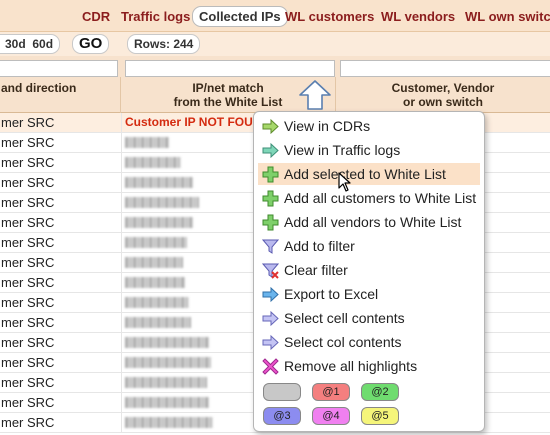  I want to click on ip-not-found-text: Customer IP NOT FOUN, so click(193, 122).